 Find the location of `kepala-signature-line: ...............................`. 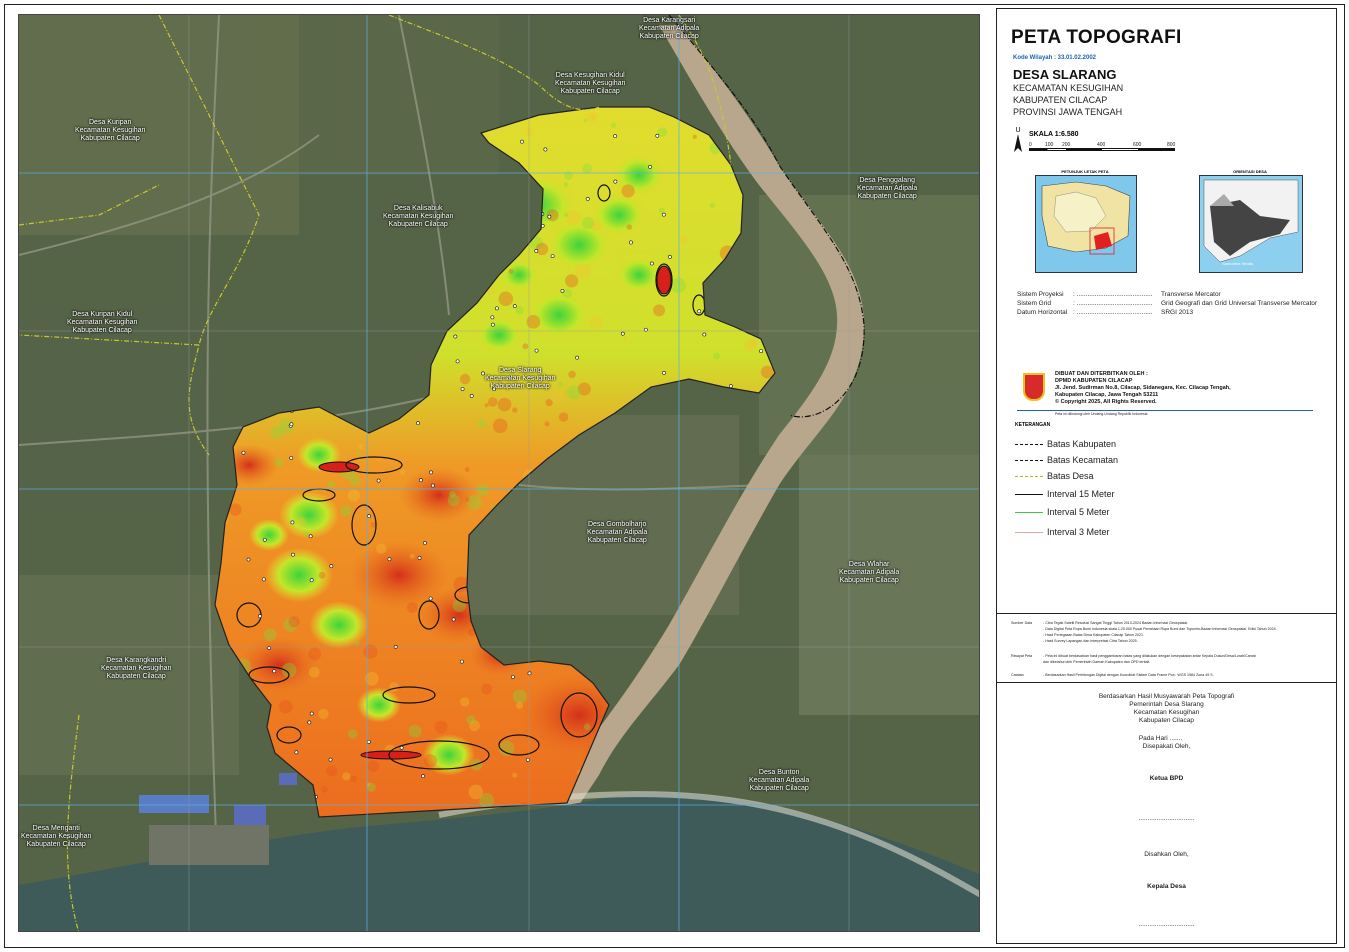

kepala-signature-line: ............................... is located at coordinates (1166, 924).